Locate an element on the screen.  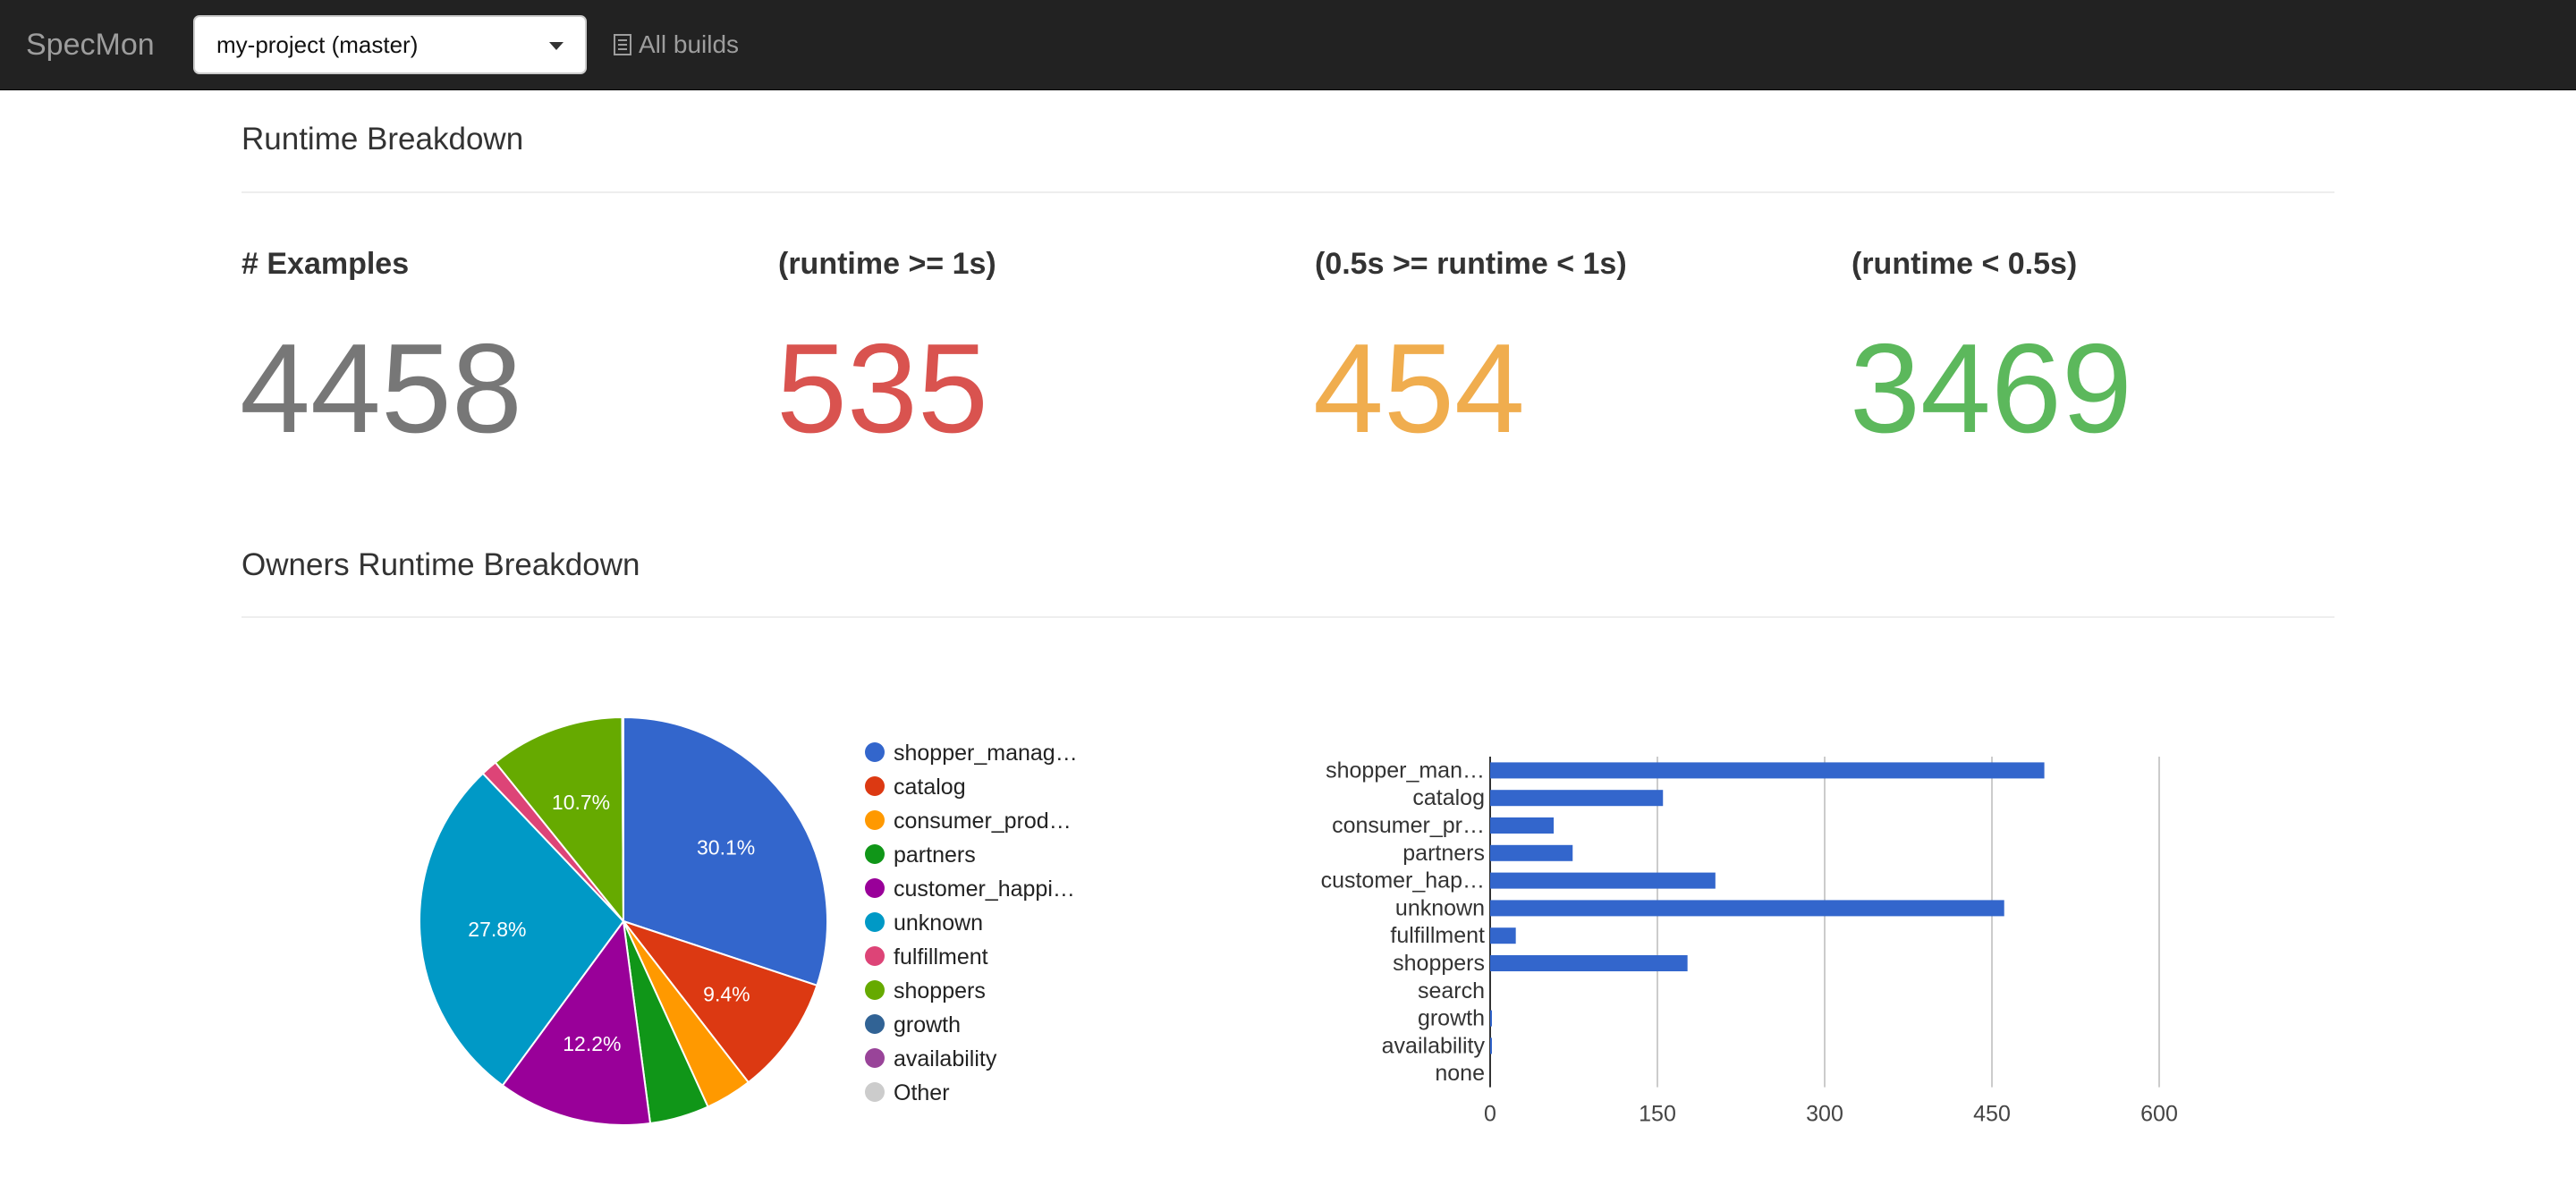
legend-label: growth is located at coordinates (927, 1024).